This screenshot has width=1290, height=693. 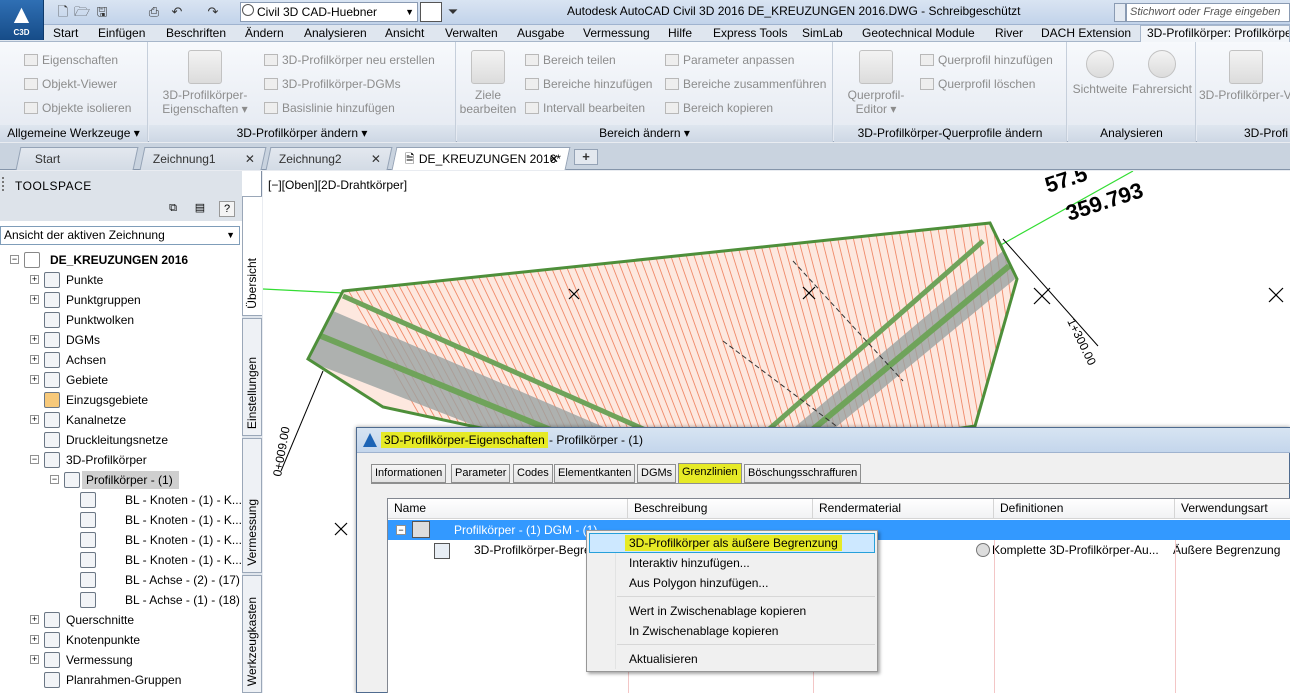 What do you see at coordinates (703, 631) in the screenshot?
I see `menu-item-copy-clipboard: In Zwischenablage kopieren` at bounding box center [703, 631].